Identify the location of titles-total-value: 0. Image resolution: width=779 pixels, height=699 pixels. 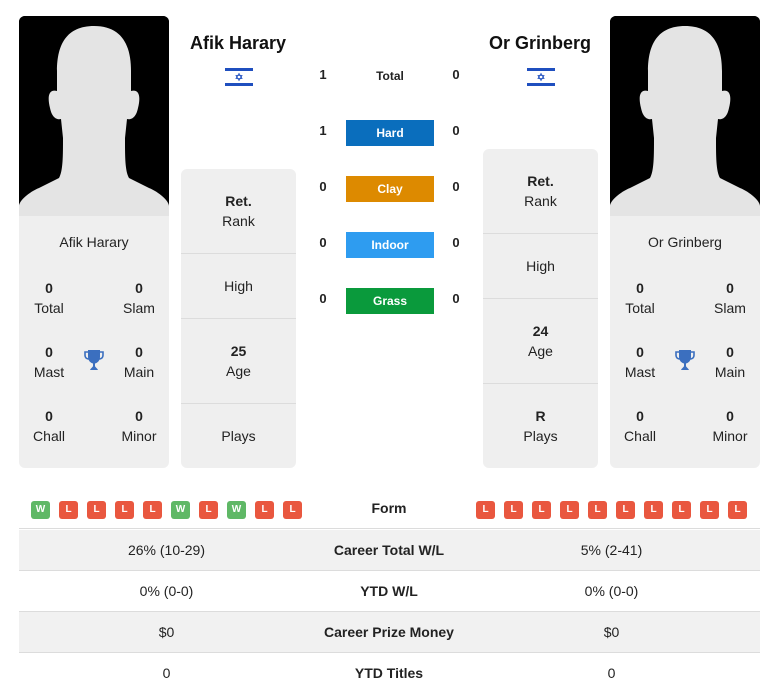
(640, 288).